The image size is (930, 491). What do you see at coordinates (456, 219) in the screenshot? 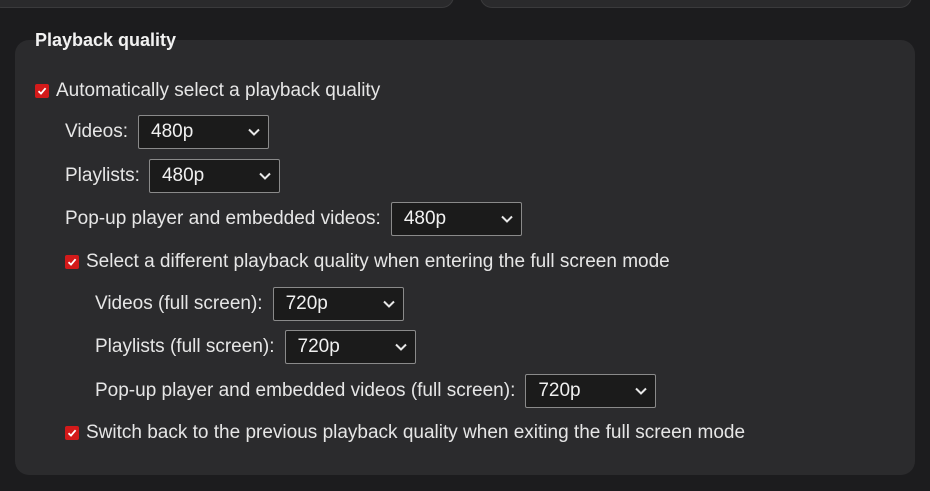
I see `popup-quality-select: 480p` at bounding box center [456, 219].